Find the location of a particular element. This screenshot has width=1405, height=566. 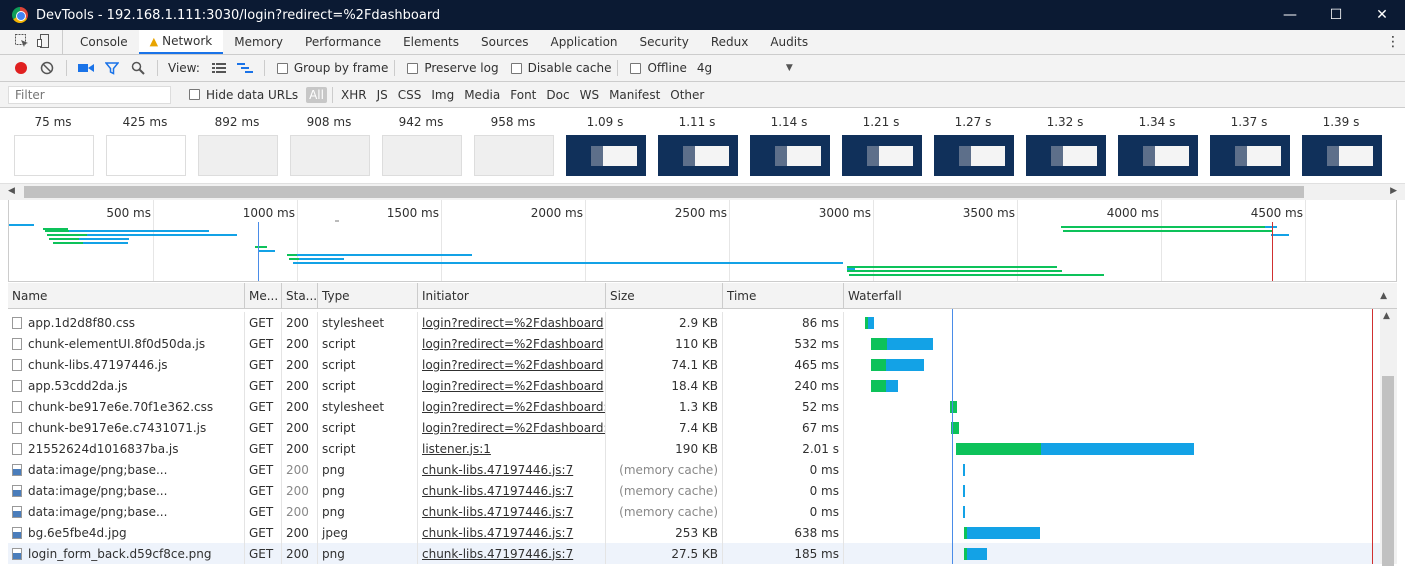

filter-ws: WS is located at coordinates (589, 95).